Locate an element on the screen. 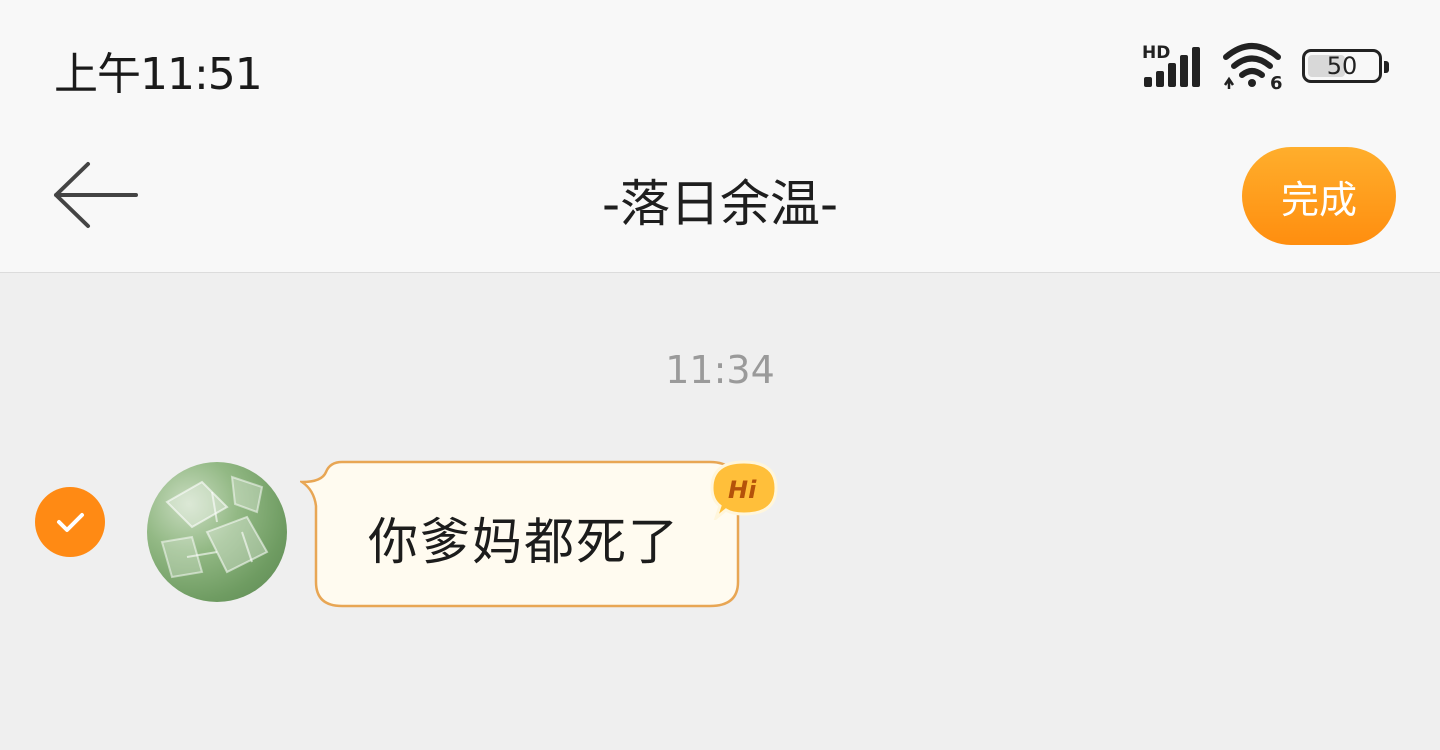 This screenshot has height=750, width=1440. avatar is located at coordinates (217, 532).